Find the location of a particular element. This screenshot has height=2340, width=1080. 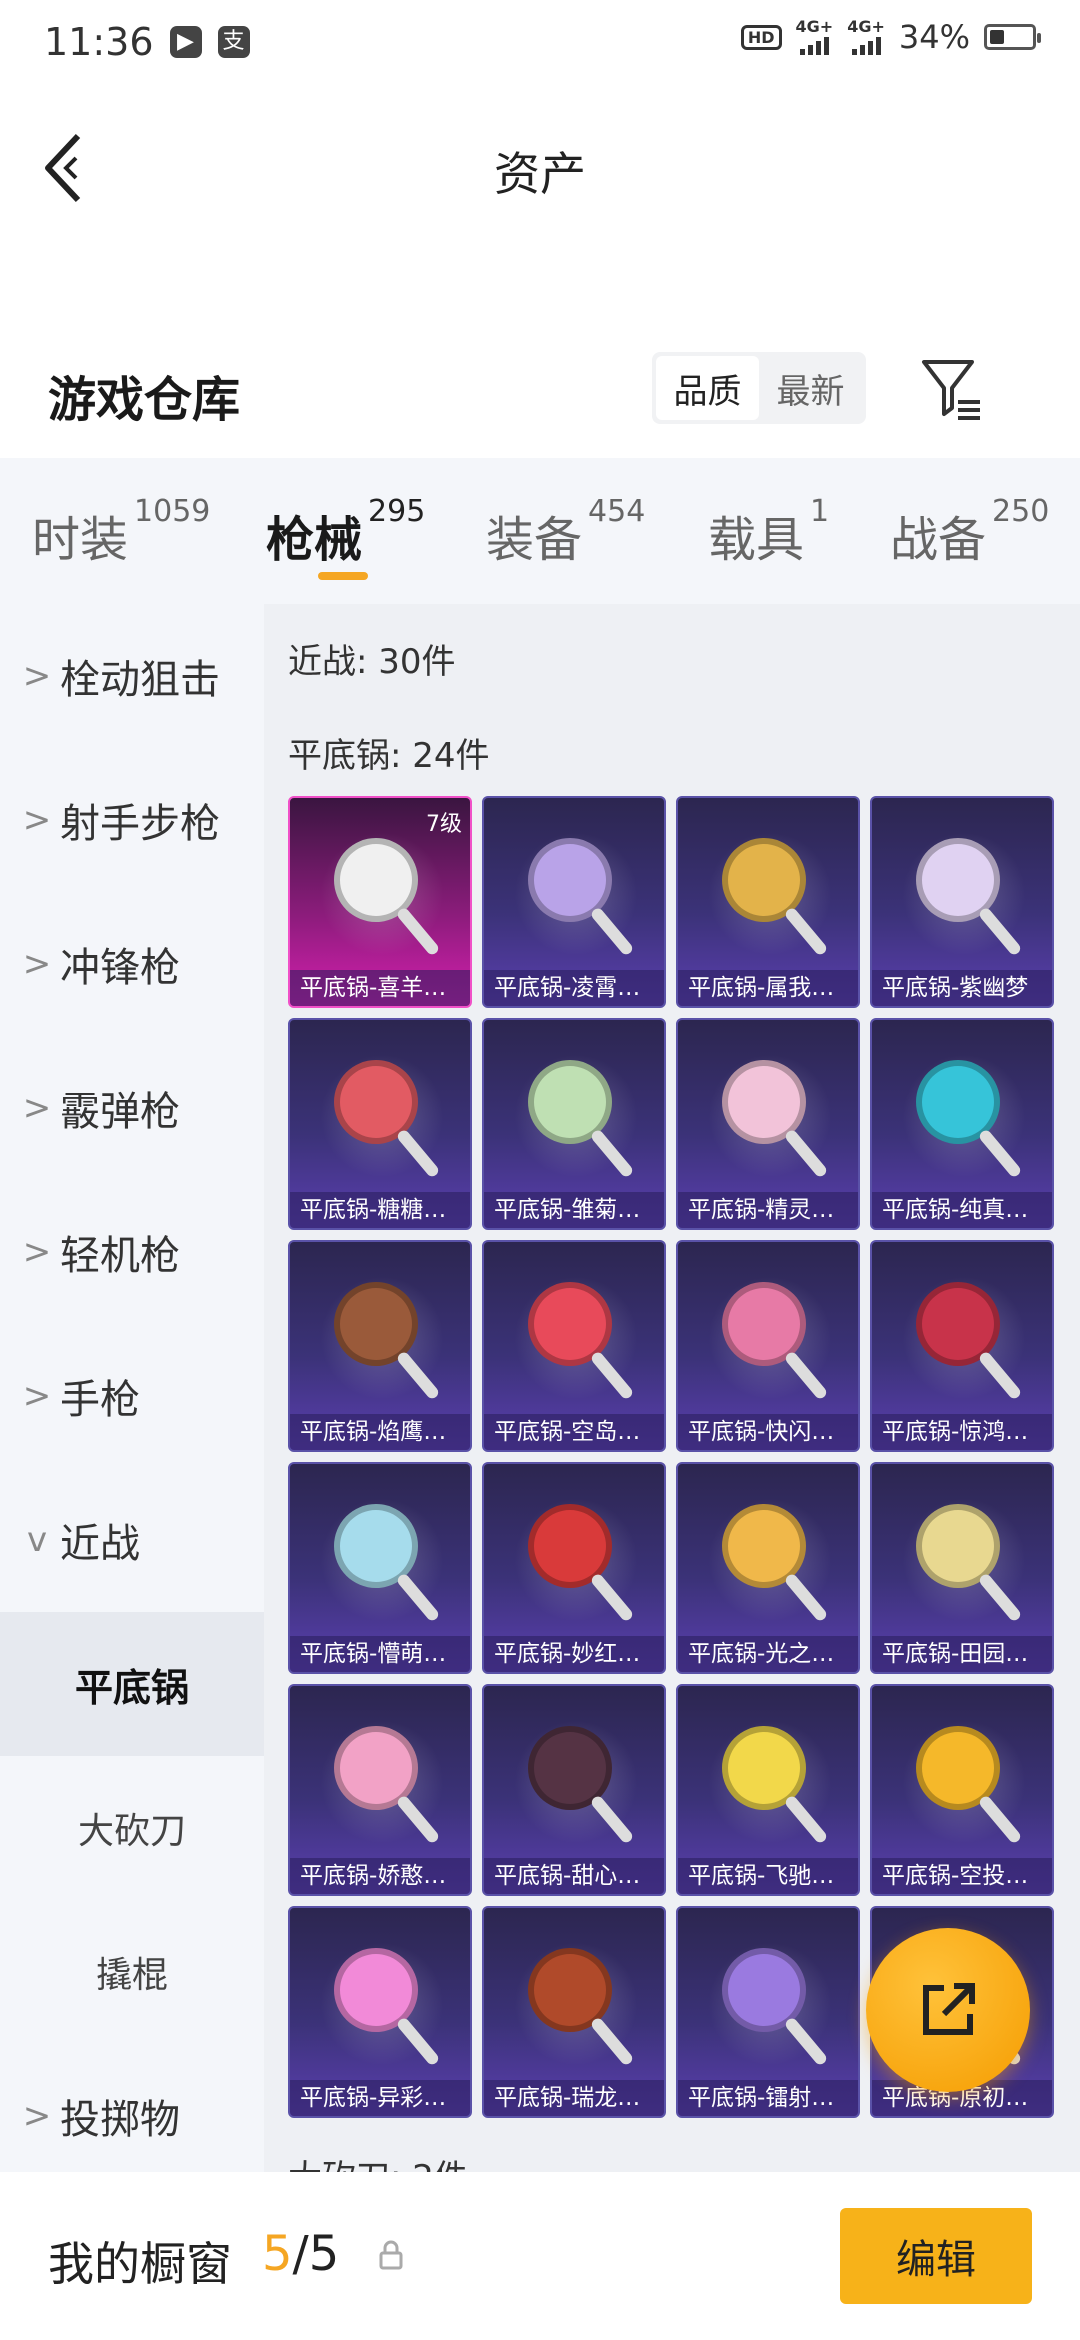

chevron-down-icon: v is located at coordinates (37, 1540).